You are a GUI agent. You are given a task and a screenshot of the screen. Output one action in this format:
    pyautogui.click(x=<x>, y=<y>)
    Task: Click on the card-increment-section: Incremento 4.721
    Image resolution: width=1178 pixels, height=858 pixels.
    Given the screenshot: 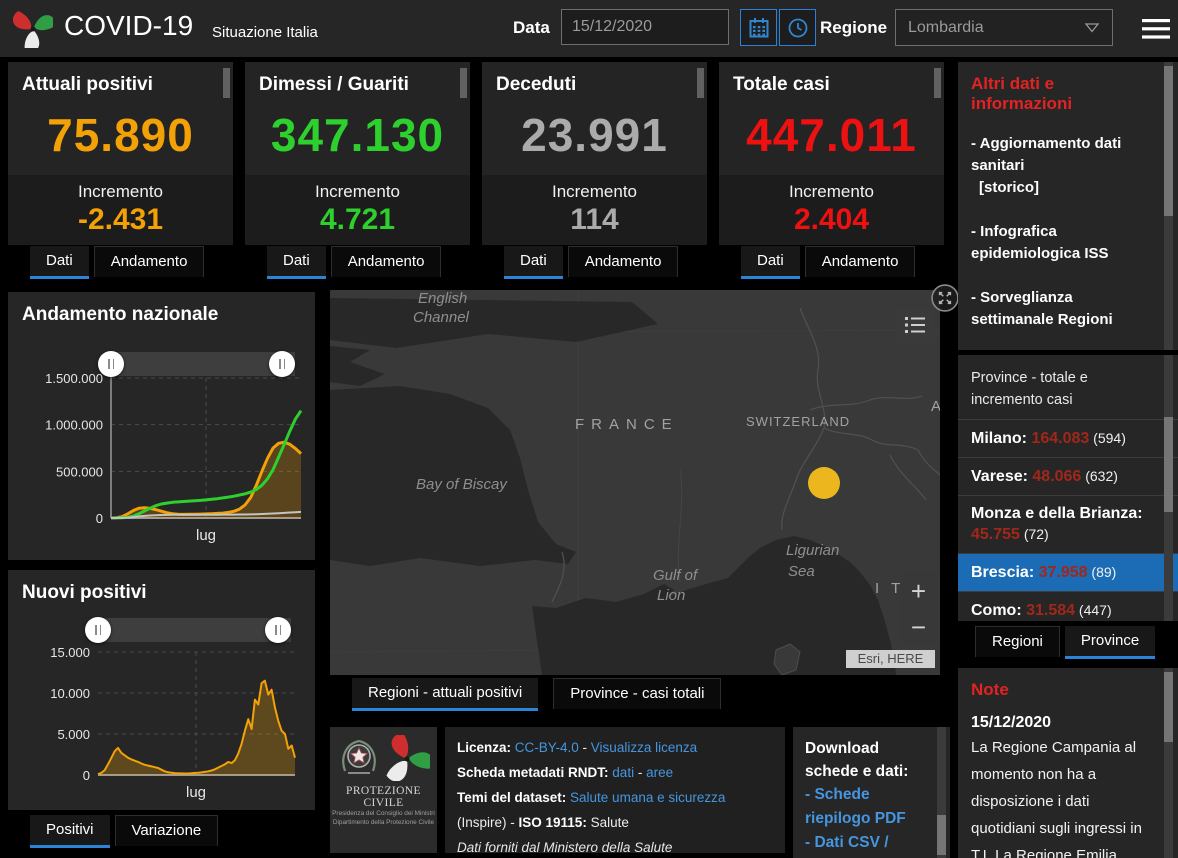 What is the action you would take?
    pyautogui.click(x=357, y=210)
    